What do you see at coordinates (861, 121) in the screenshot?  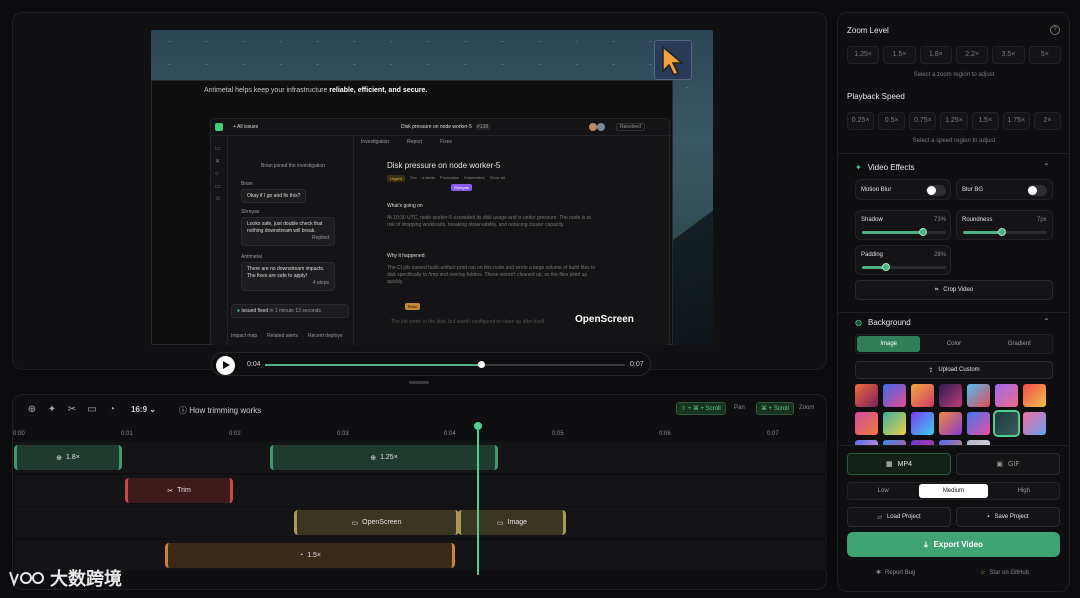 I see `speed-option: 0.25×` at bounding box center [861, 121].